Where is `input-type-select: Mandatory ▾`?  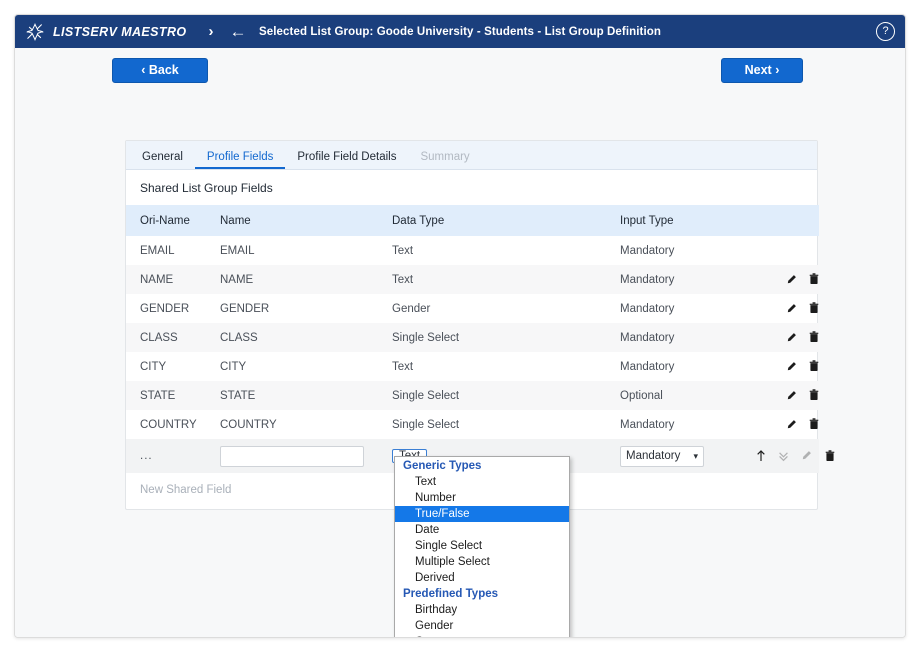
input-type-select: Mandatory ▾ is located at coordinates (662, 456).